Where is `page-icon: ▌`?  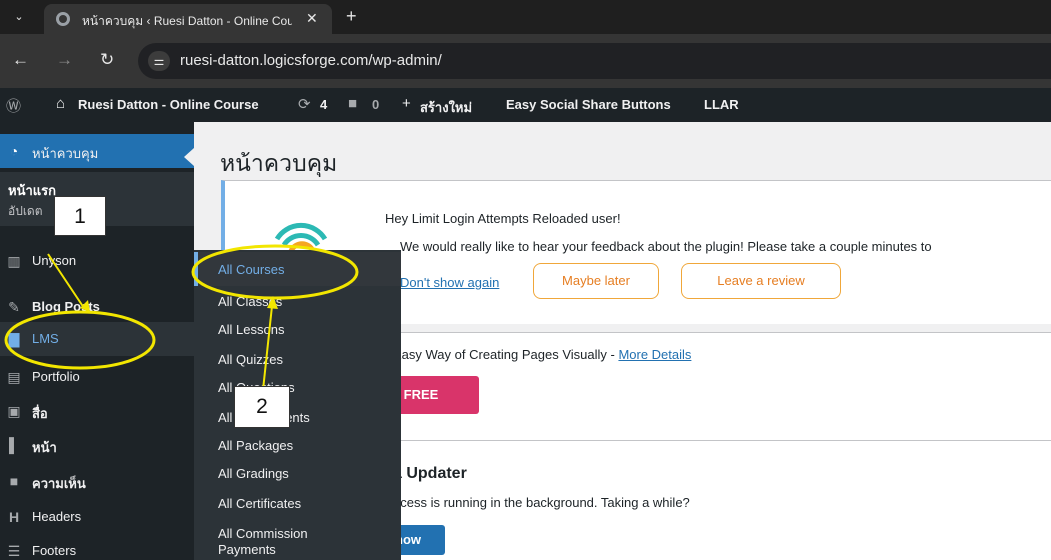 page-icon: ▌ is located at coordinates (14, 445).